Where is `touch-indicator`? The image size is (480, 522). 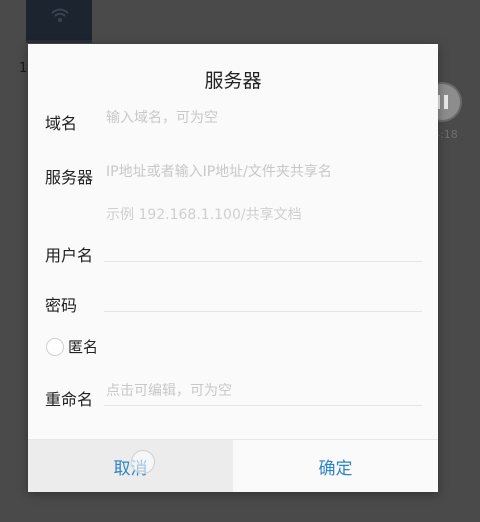
touch-indicator is located at coordinates (143, 462).